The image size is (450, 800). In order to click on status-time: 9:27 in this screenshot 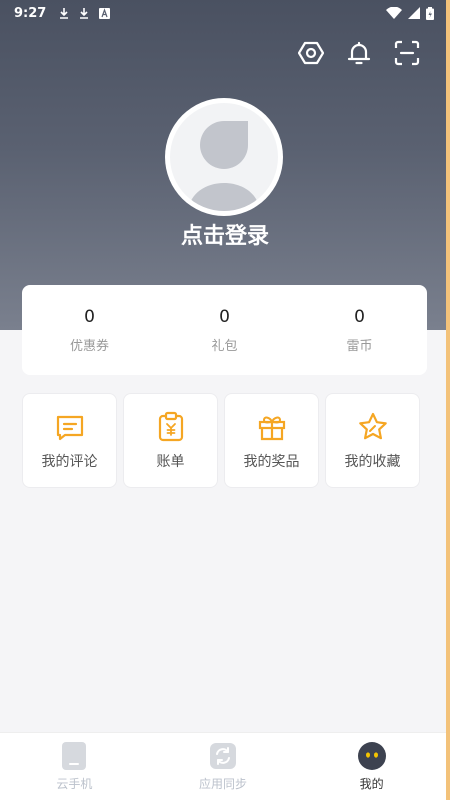, I will do `click(30, 13)`.